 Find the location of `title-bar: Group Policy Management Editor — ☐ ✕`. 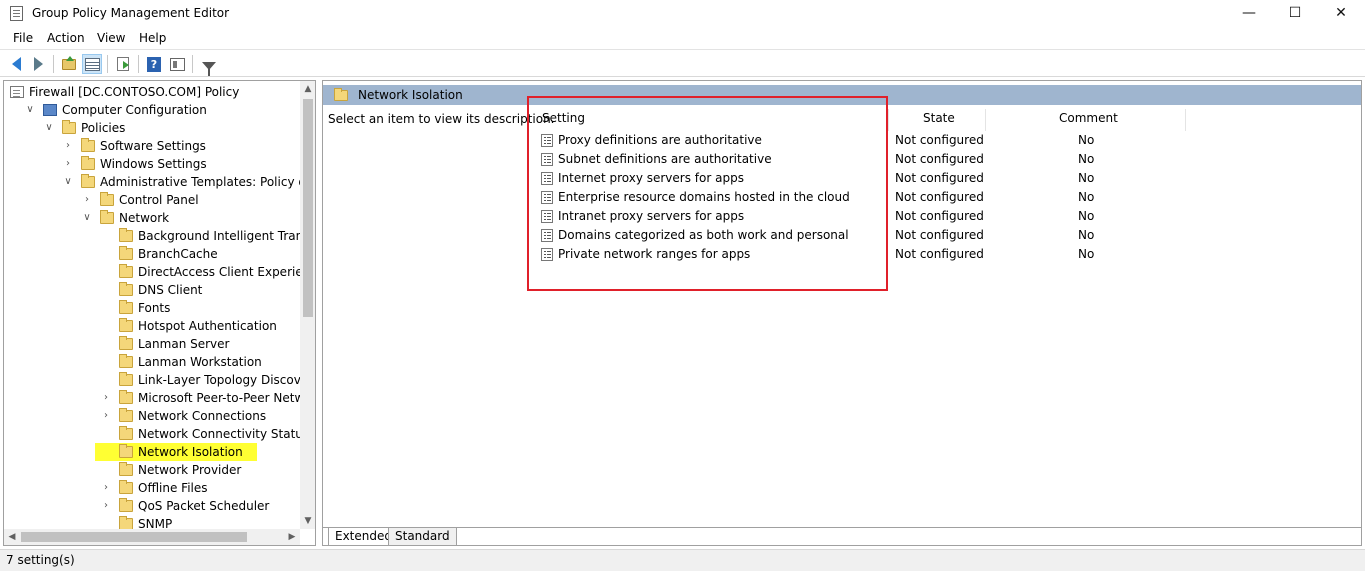

title-bar: Group Policy Management Editor — ☐ ✕ is located at coordinates (682, 14).